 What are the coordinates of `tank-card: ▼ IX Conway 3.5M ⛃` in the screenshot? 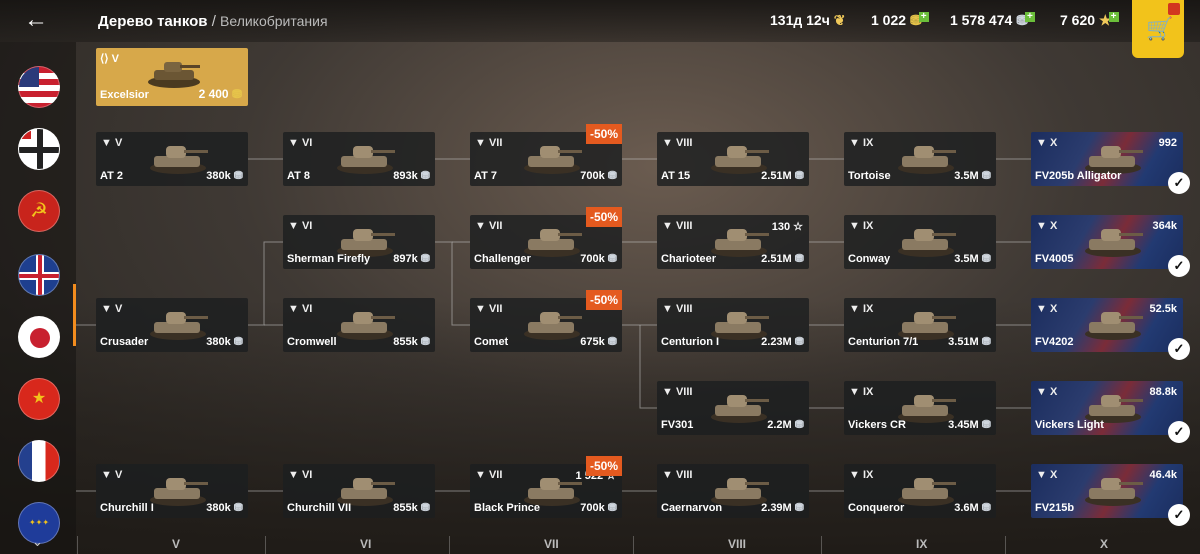 It's located at (920, 242).